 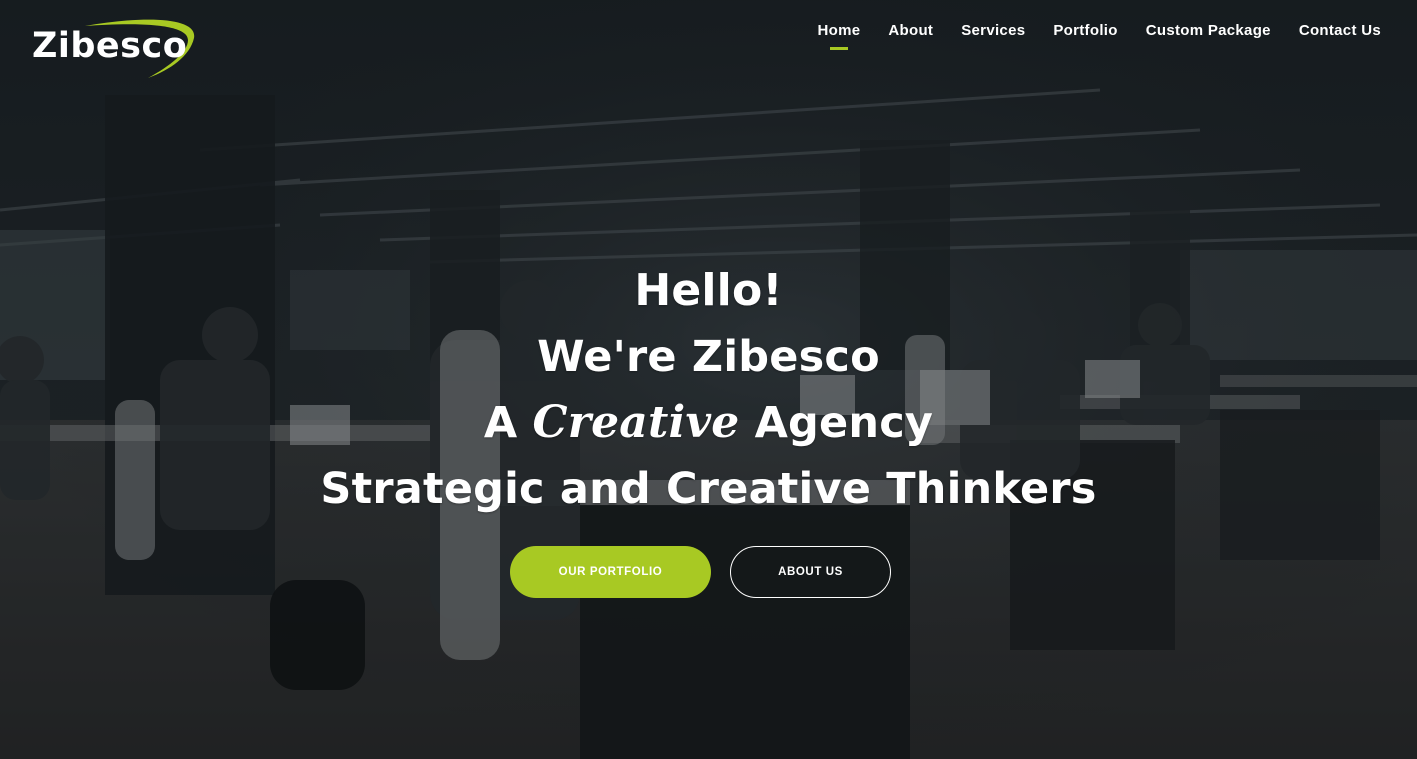 I want to click on tagline-script-word: Creative, so click(x=636, y=422).